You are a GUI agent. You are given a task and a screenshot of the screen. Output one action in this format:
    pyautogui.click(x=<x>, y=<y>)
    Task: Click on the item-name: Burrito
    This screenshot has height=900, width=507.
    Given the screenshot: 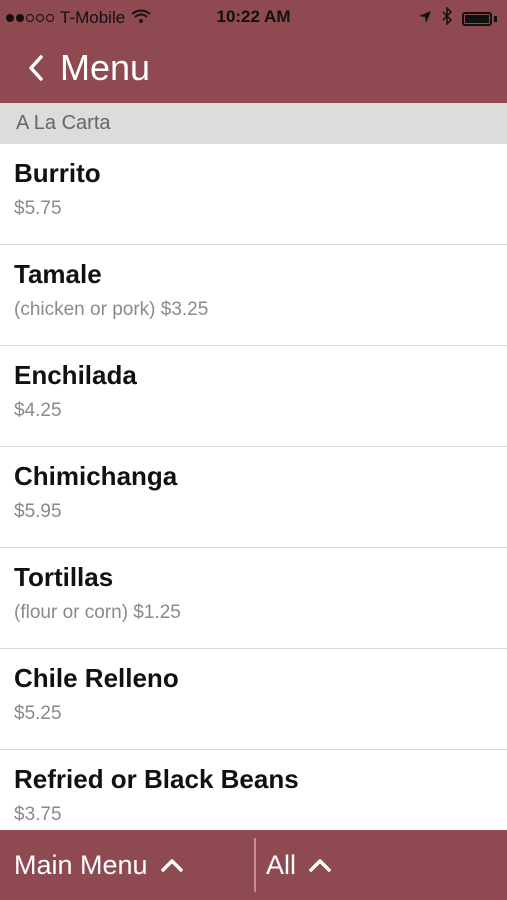 What is the action you would take?
    pyautogui.click(x=57, y=173)
    